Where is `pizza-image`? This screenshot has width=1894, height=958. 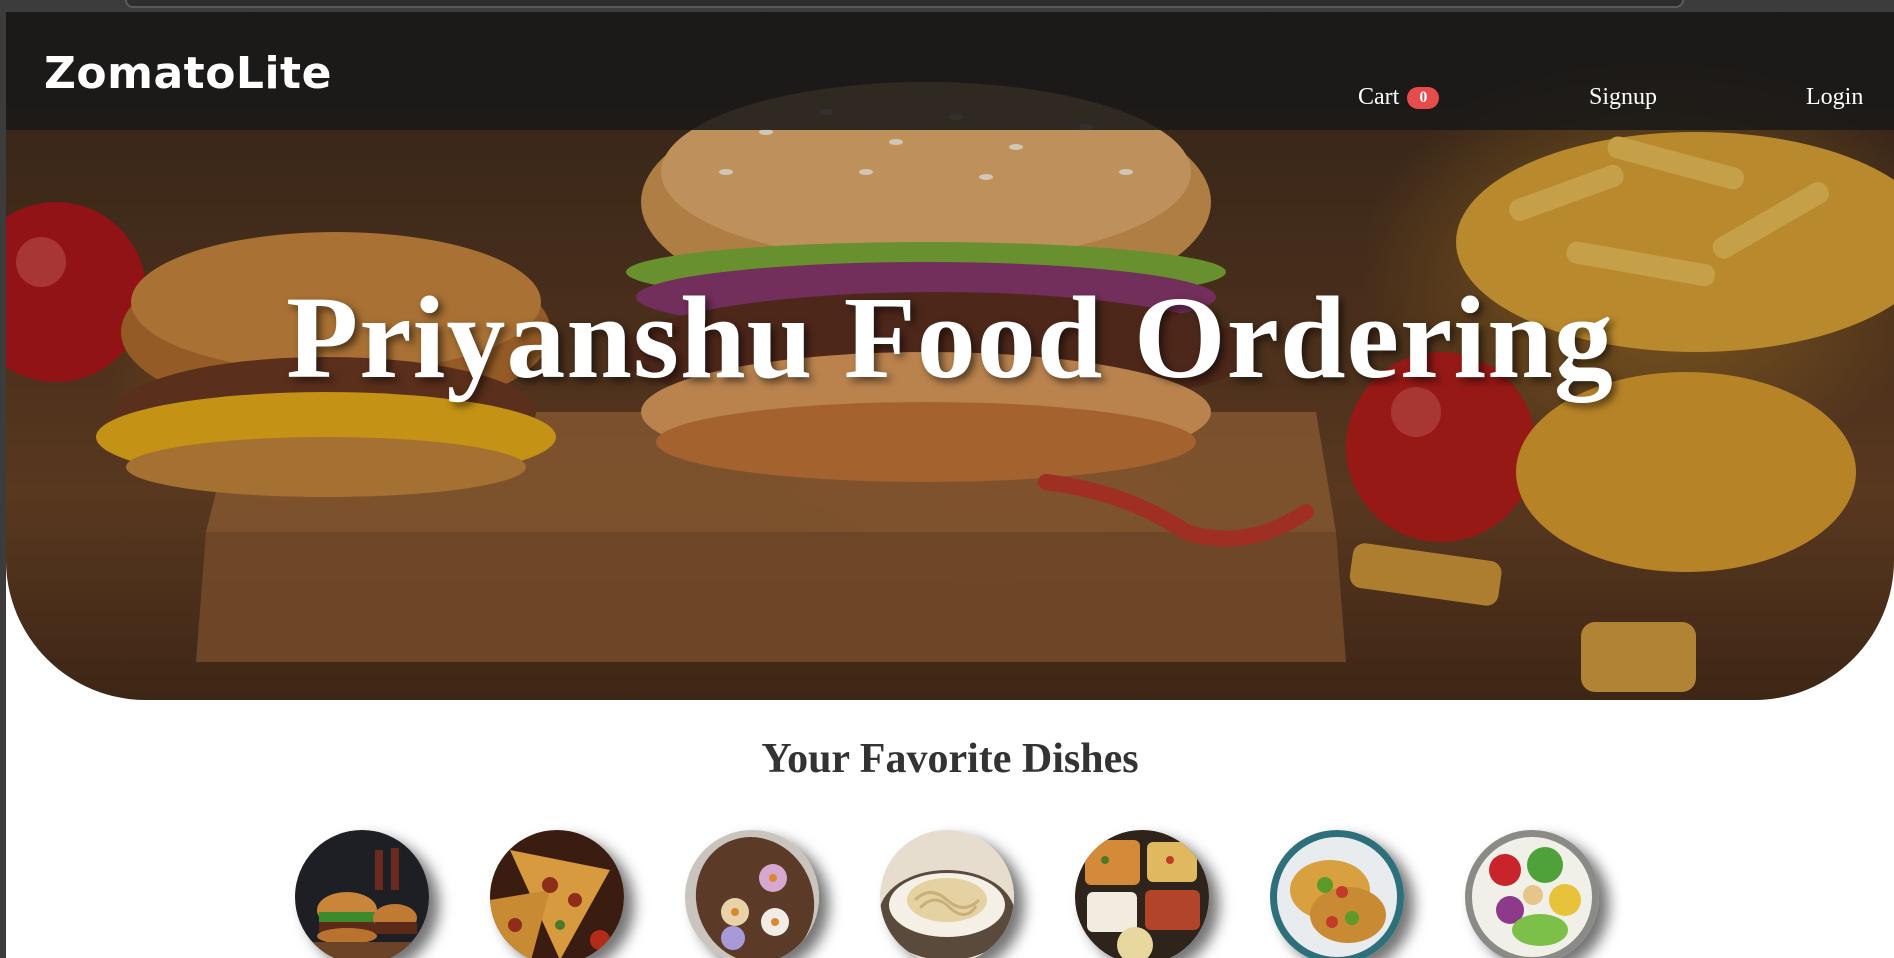 pizza-image is located at coordinates (557, 894).